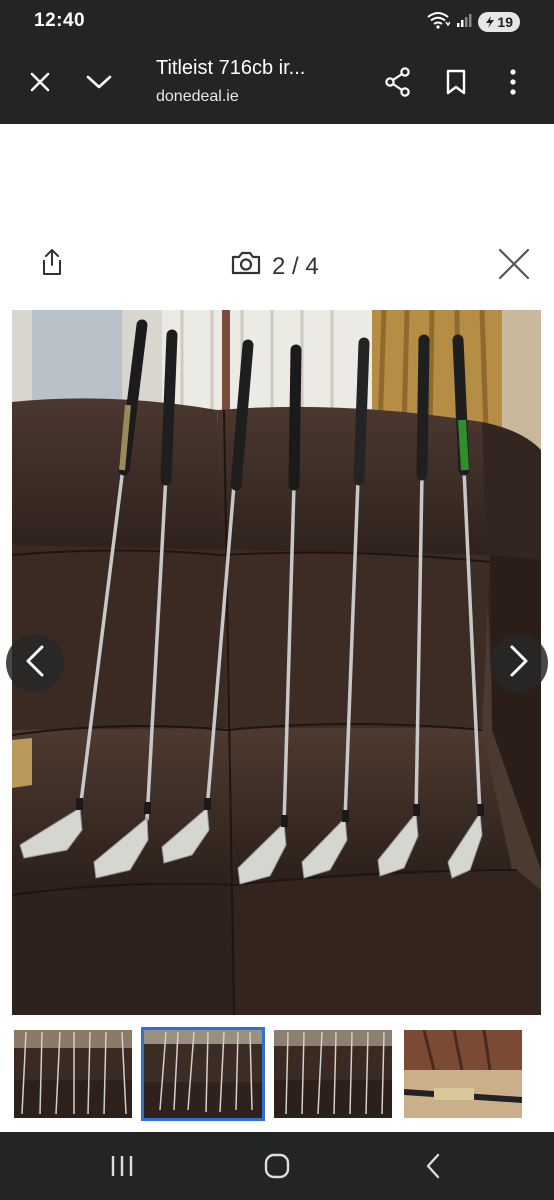  I want to click on home-icon, so click(277, 1168).